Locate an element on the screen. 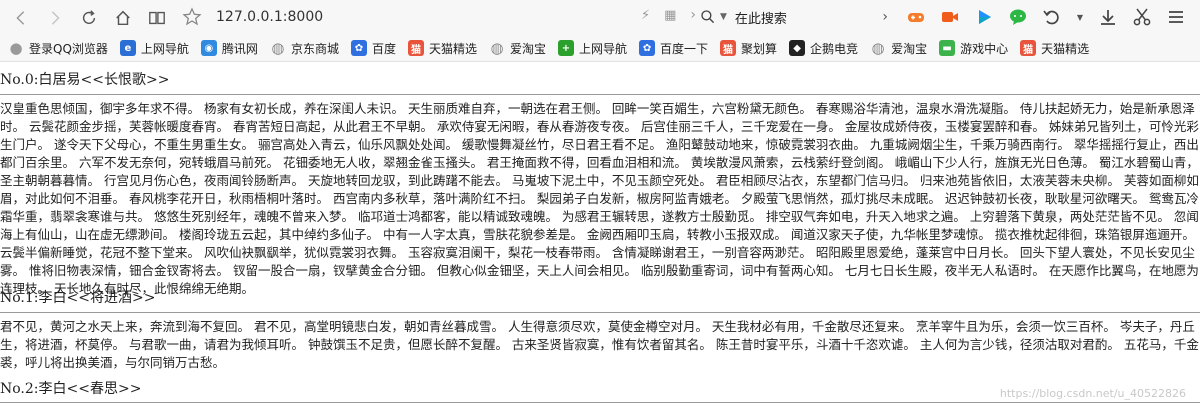  bookmark-item: ✿ 百度 is located at coordinates (373, 48).